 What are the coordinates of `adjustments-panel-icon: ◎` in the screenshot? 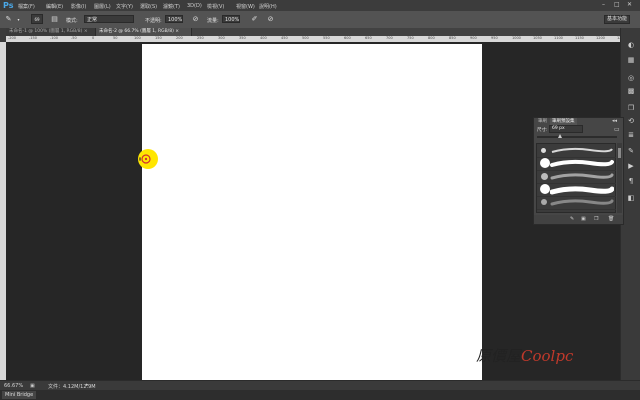 It's located at (631, 78).